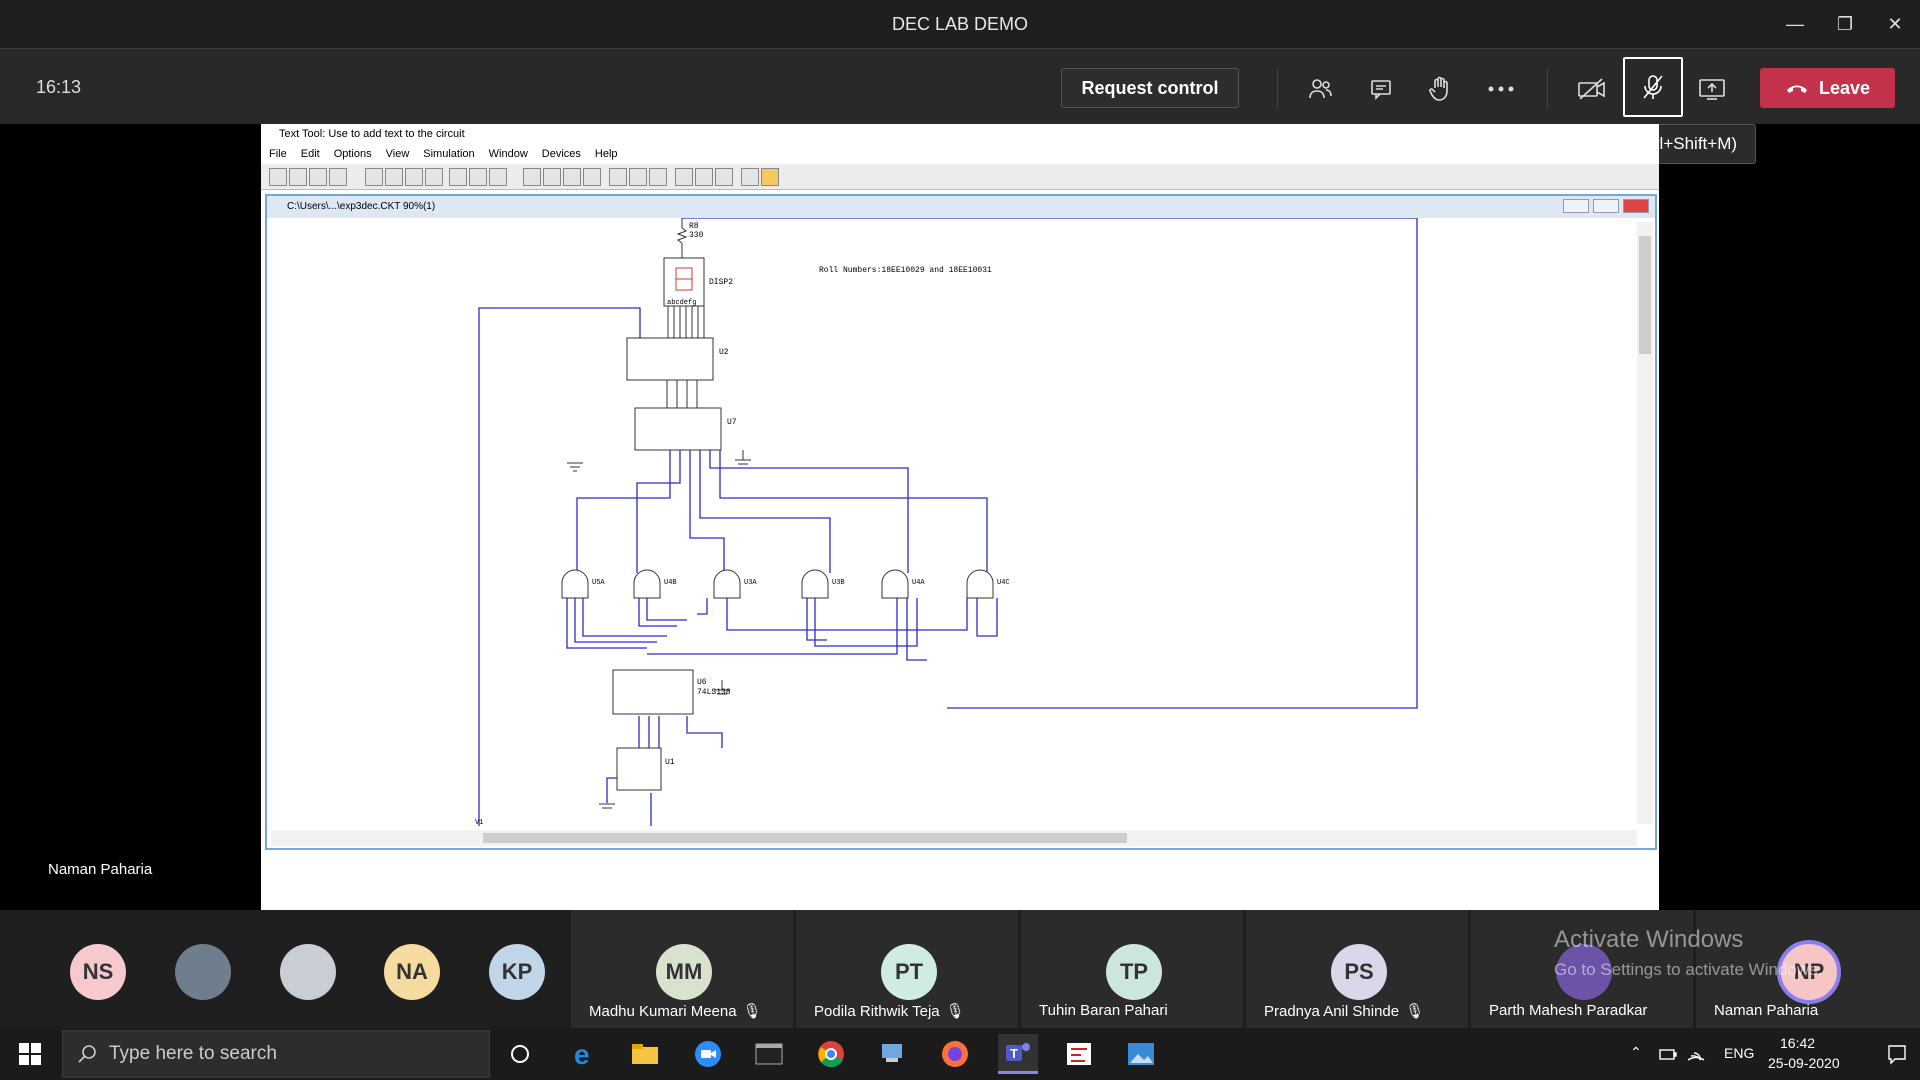 The width and height of the screenshot is (1920, 1080). What do you see at coordinates (561, 154) in the screenshot?
I see `menu-devices: Devices` at bounding box center [561, 154].